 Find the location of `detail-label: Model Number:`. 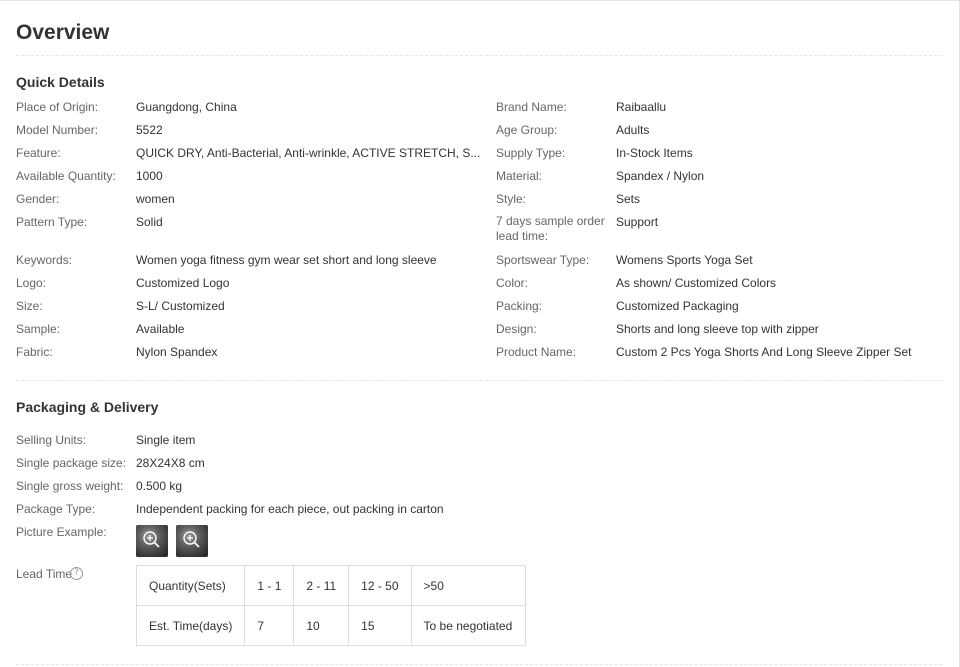

detail-label: Model Number: is located at coordinates (57, 130).